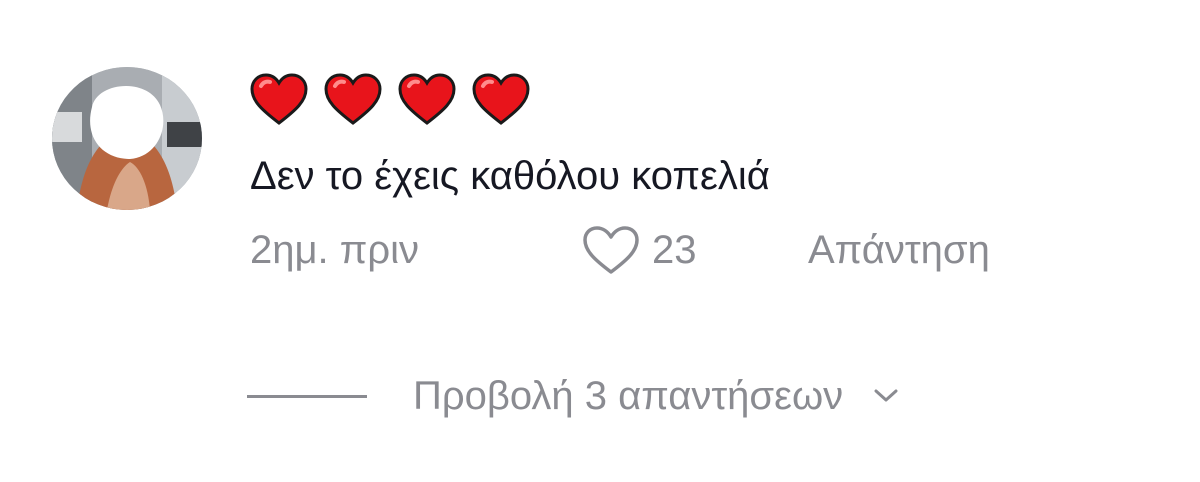 The height and width of the screenshot is (482, 1200). I want to click on chevron-down-icon, so click(886, 396).